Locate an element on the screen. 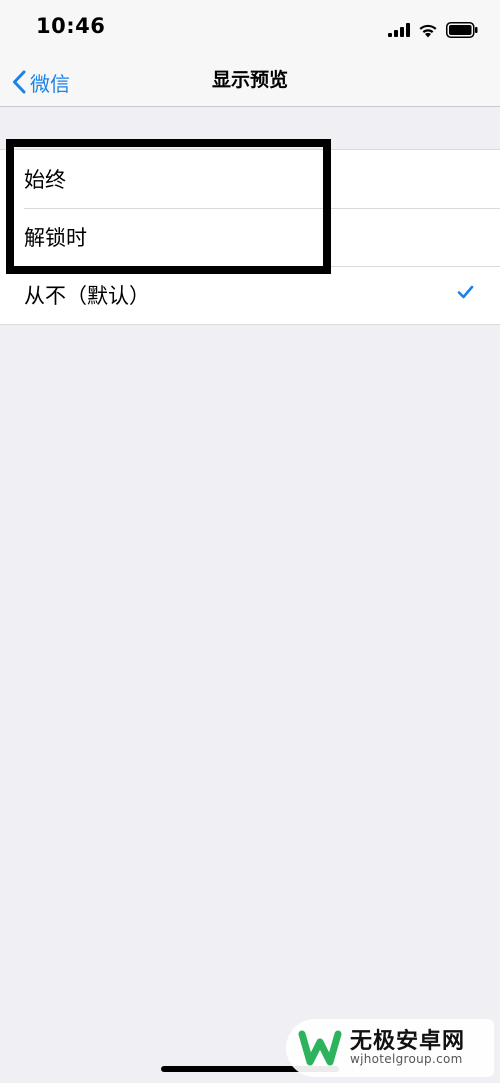 This screenshot has height=1083, width=500. watermark: 无极安卓网 wjhotelgroup.com is located at coordinates (390, 1048).